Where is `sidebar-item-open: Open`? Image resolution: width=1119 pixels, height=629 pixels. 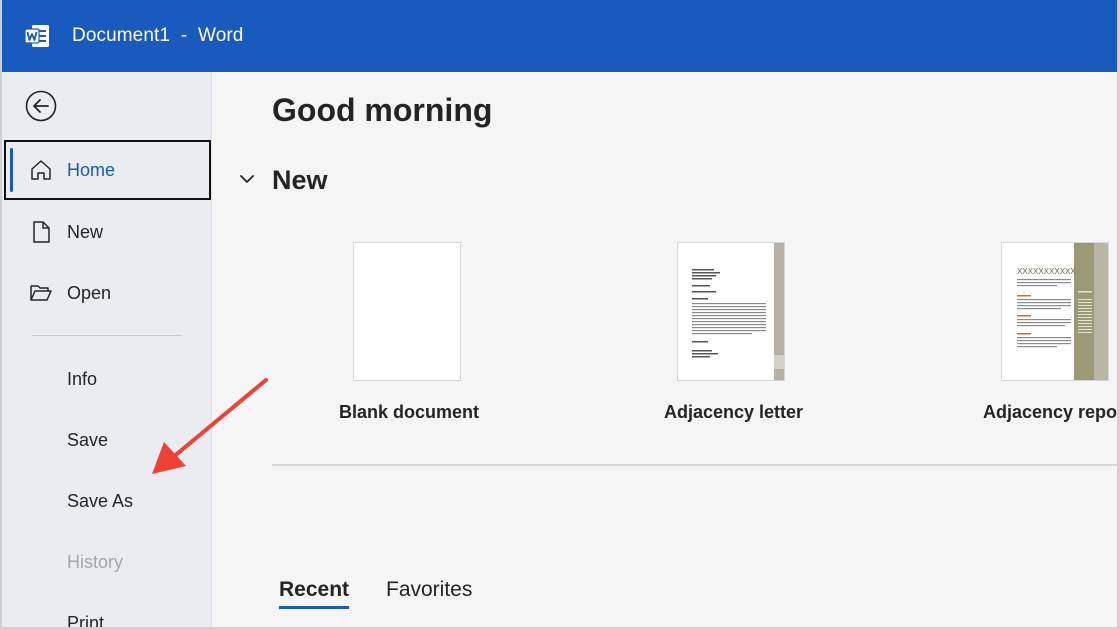
sidebar-item-open: Open is located at coordinates (107, 293).